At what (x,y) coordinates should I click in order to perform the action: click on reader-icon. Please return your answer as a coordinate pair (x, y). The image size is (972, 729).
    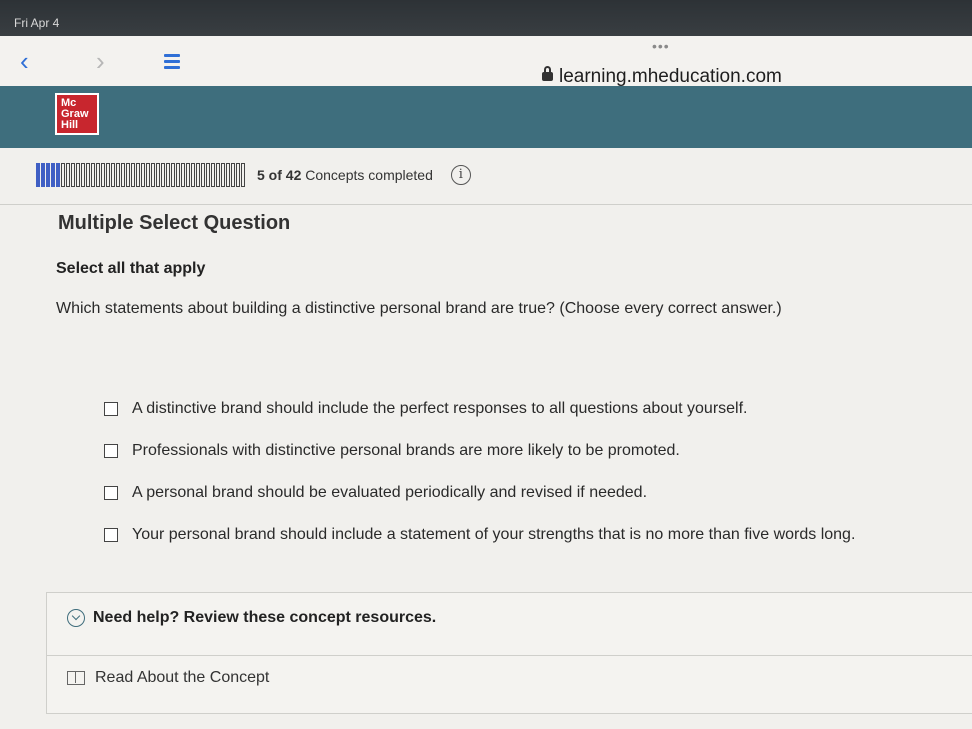
    Looking at the image, I should click on (172, 63).